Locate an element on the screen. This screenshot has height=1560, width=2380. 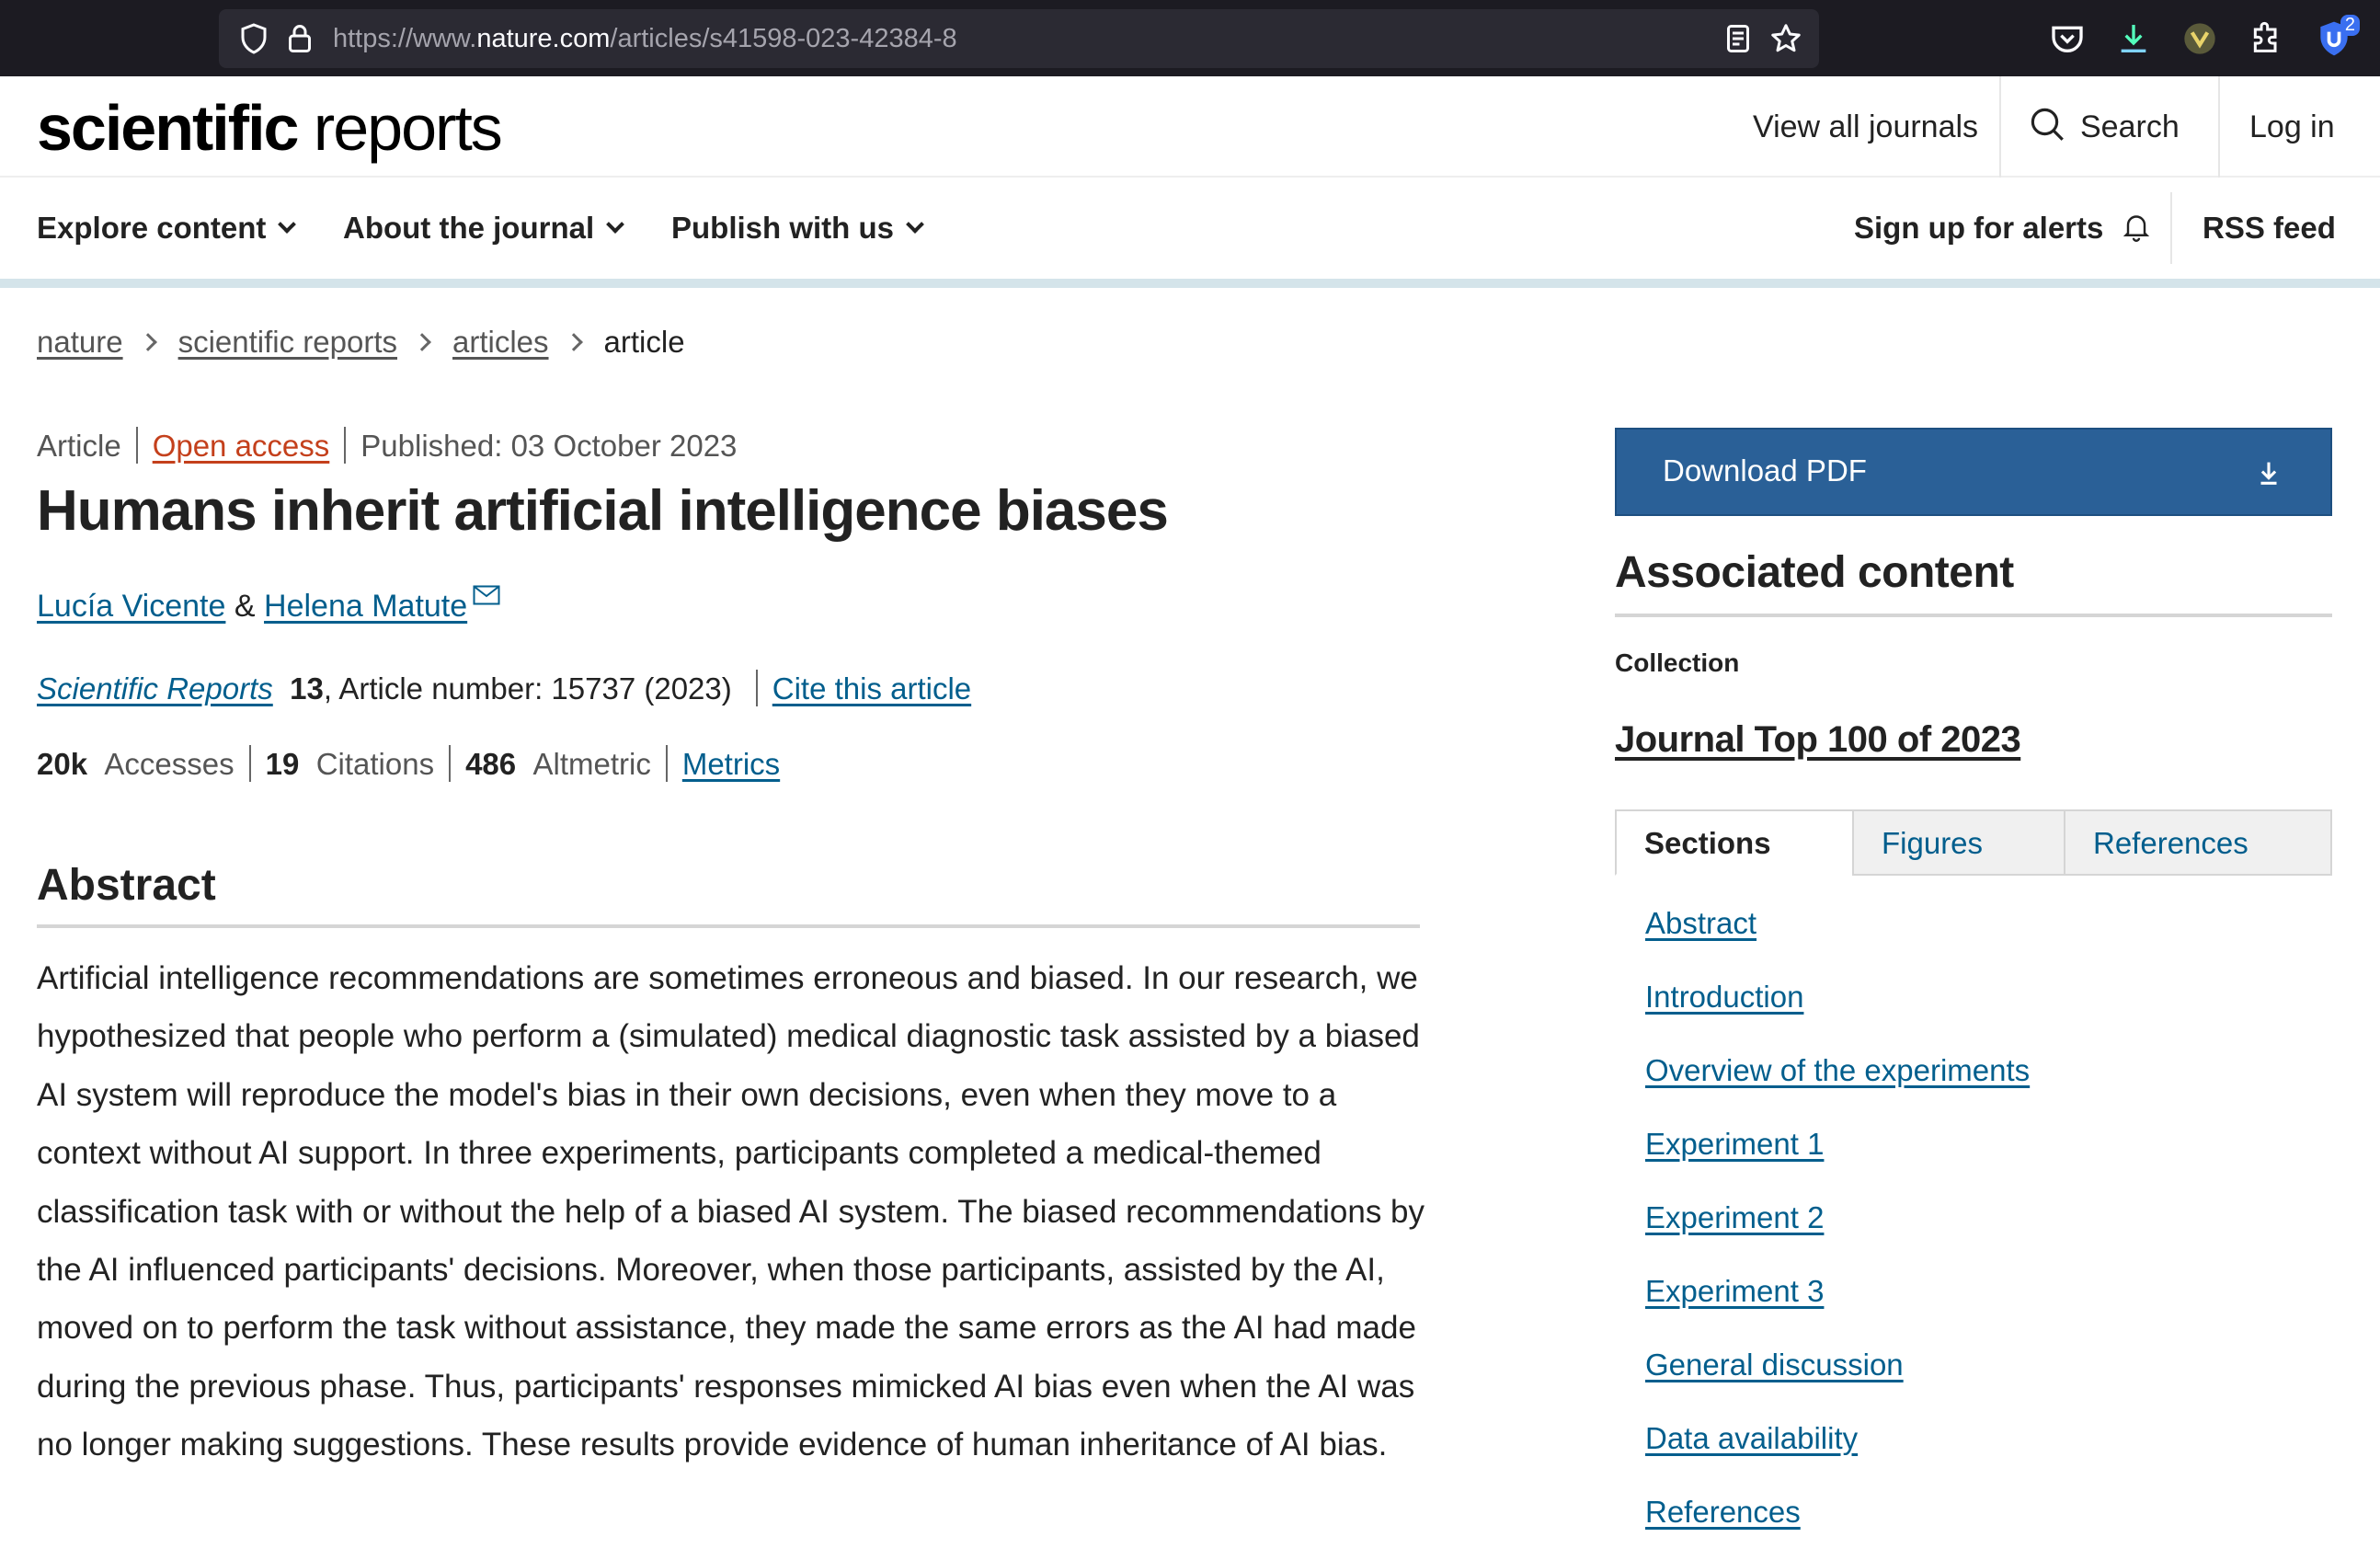
altmetric-label: Altmetric is located at coordinates (591, 764).